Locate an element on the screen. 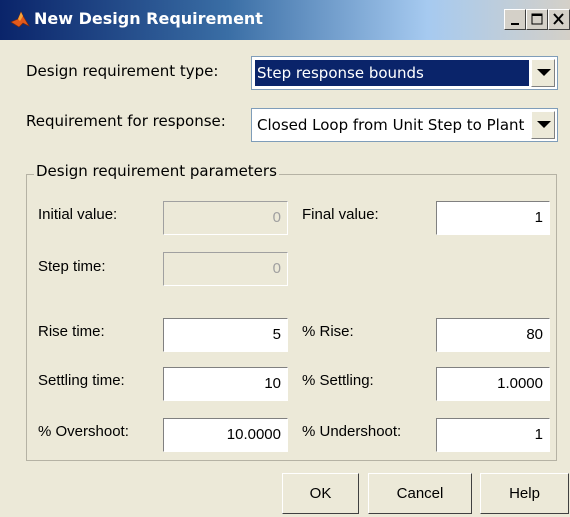 This screenshot has height=517, width=570. rise-time-label: Rise time: is located at coordinates (71, 331).